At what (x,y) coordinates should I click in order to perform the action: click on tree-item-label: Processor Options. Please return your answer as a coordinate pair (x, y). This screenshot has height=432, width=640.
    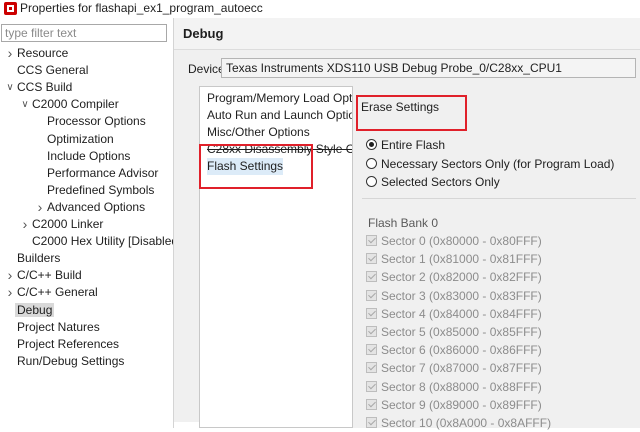
    Looking at the image, I should click on (96, 121).